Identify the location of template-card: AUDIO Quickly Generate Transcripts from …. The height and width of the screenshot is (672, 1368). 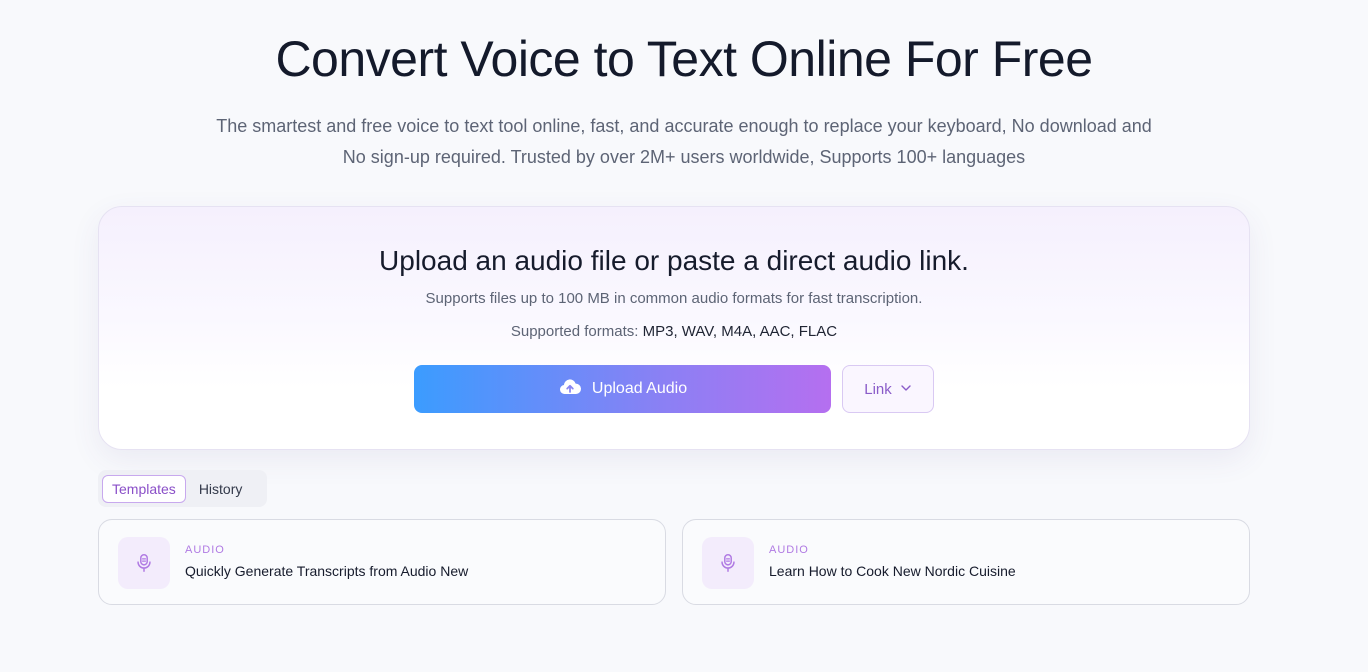
(382, 562).